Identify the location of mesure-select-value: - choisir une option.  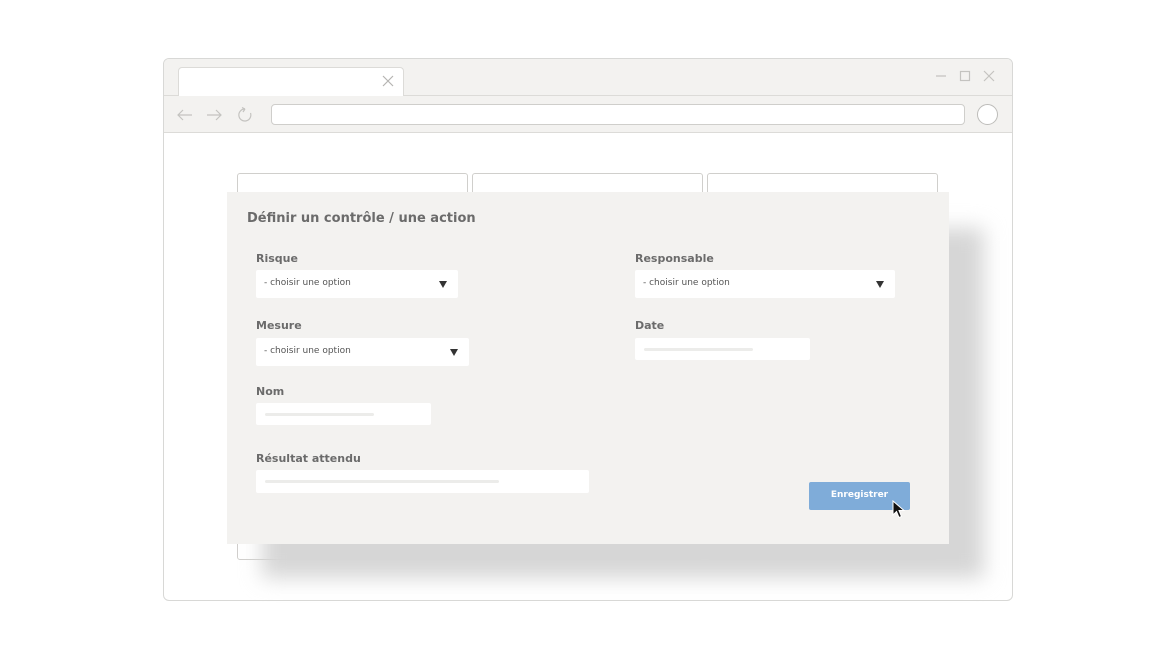
(307, 351).